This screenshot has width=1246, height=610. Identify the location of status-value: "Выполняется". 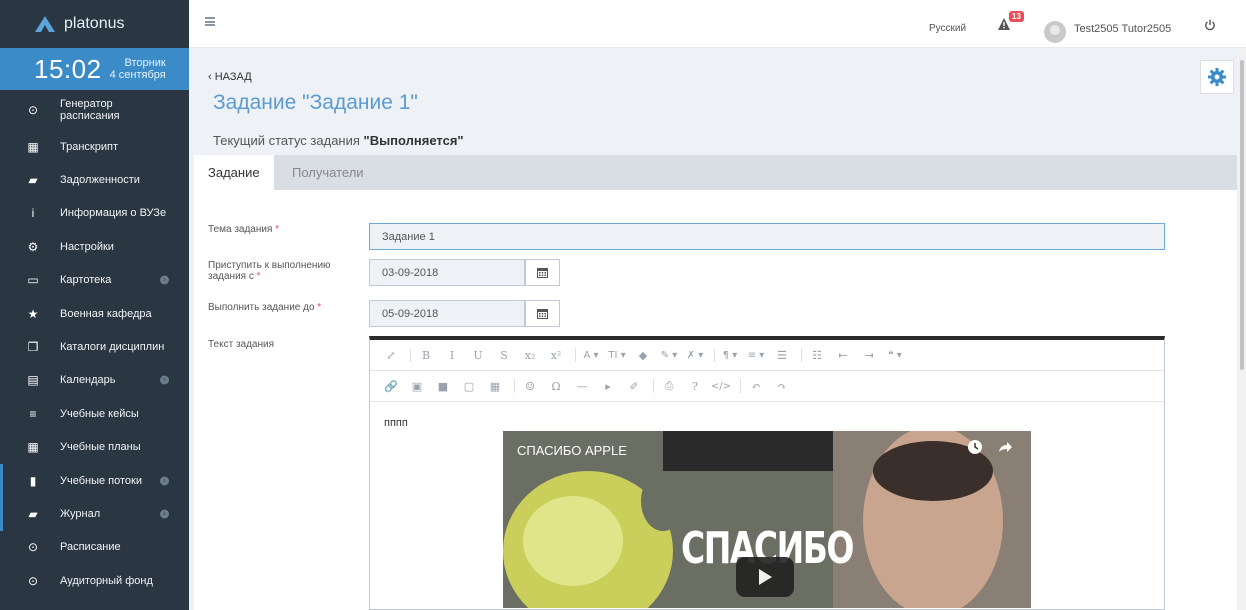
(413, 140).